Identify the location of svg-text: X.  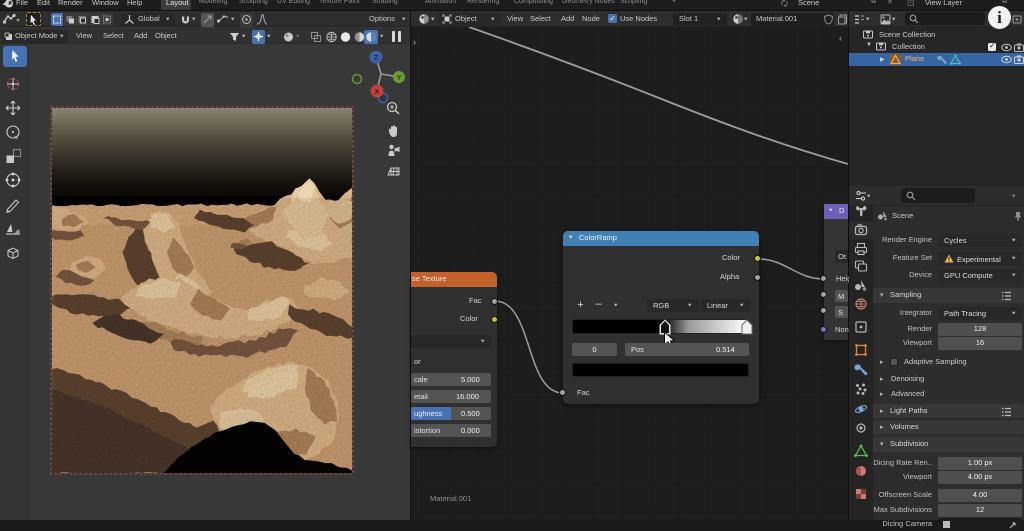
(377, 92).